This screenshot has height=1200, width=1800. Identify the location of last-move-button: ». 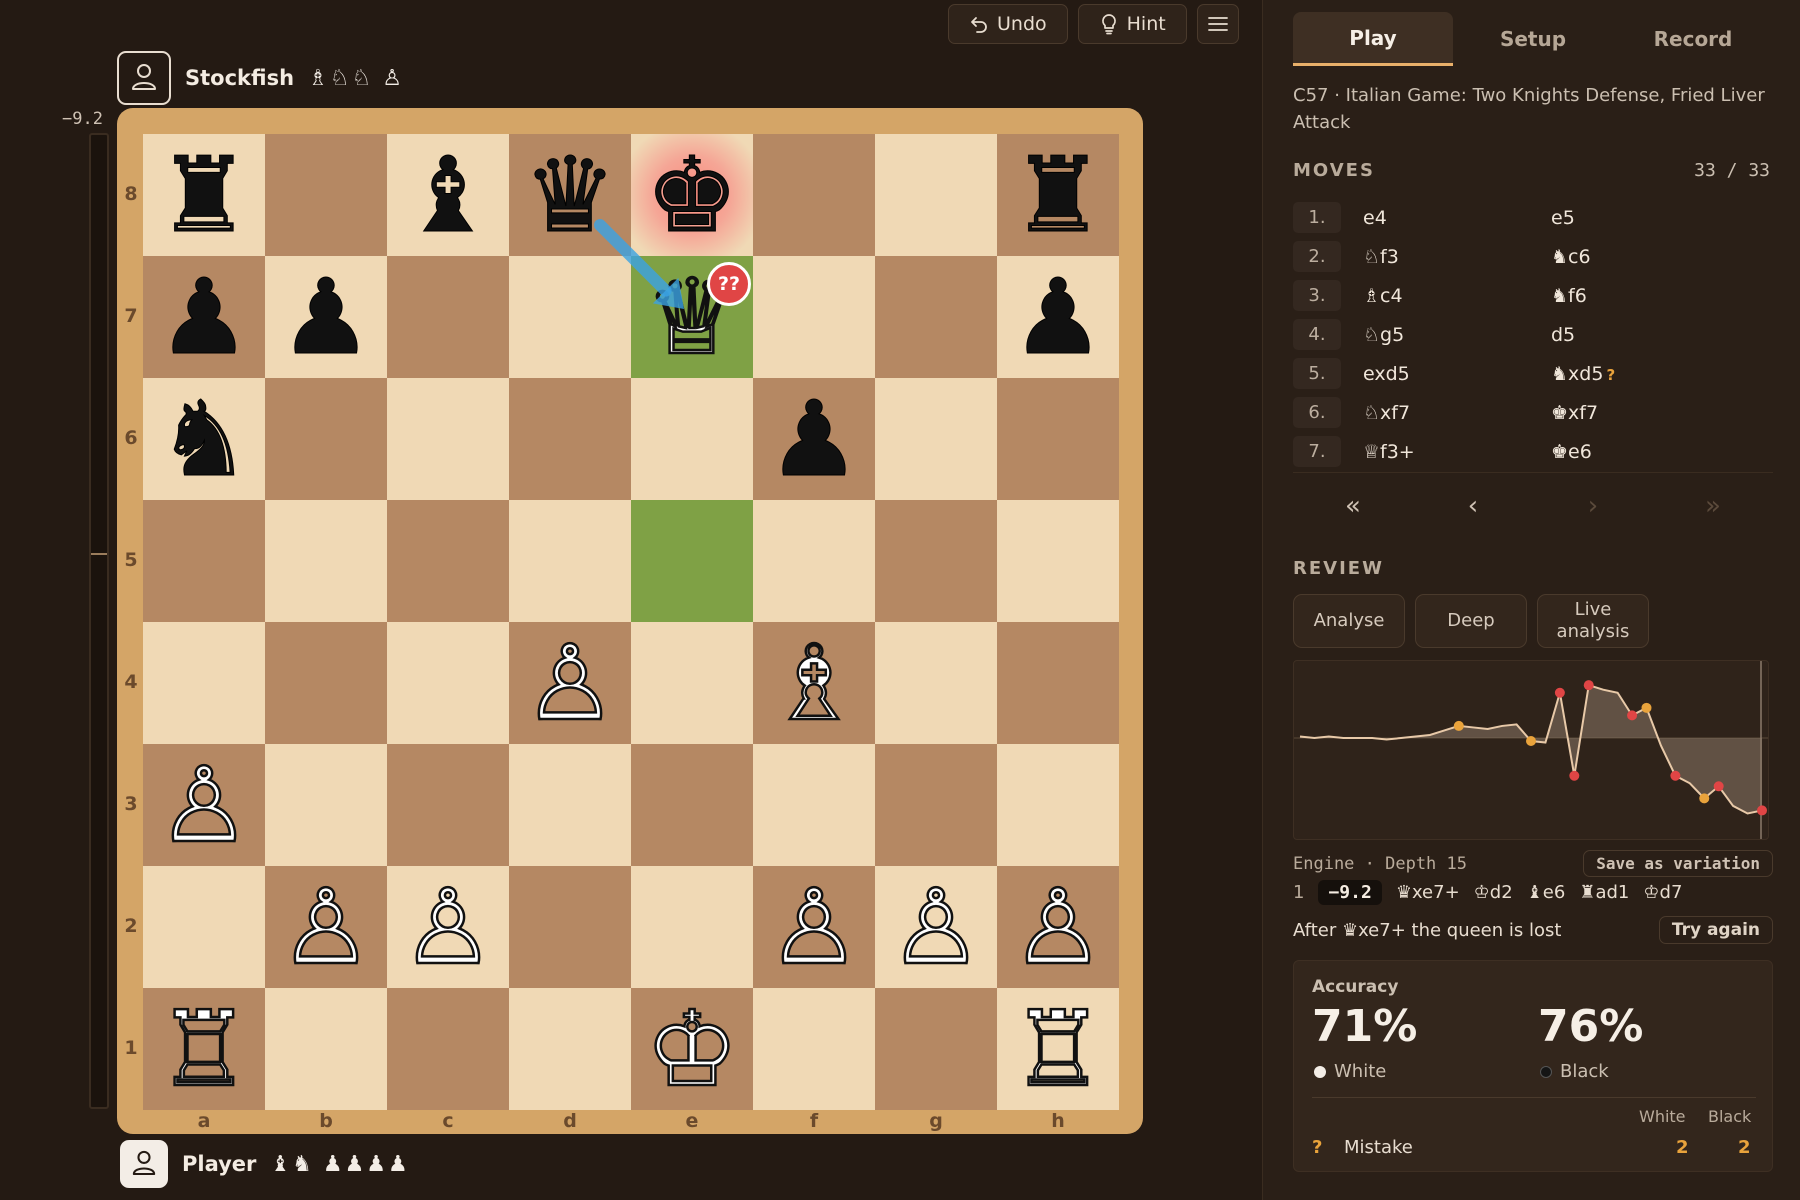
(1713, 506).